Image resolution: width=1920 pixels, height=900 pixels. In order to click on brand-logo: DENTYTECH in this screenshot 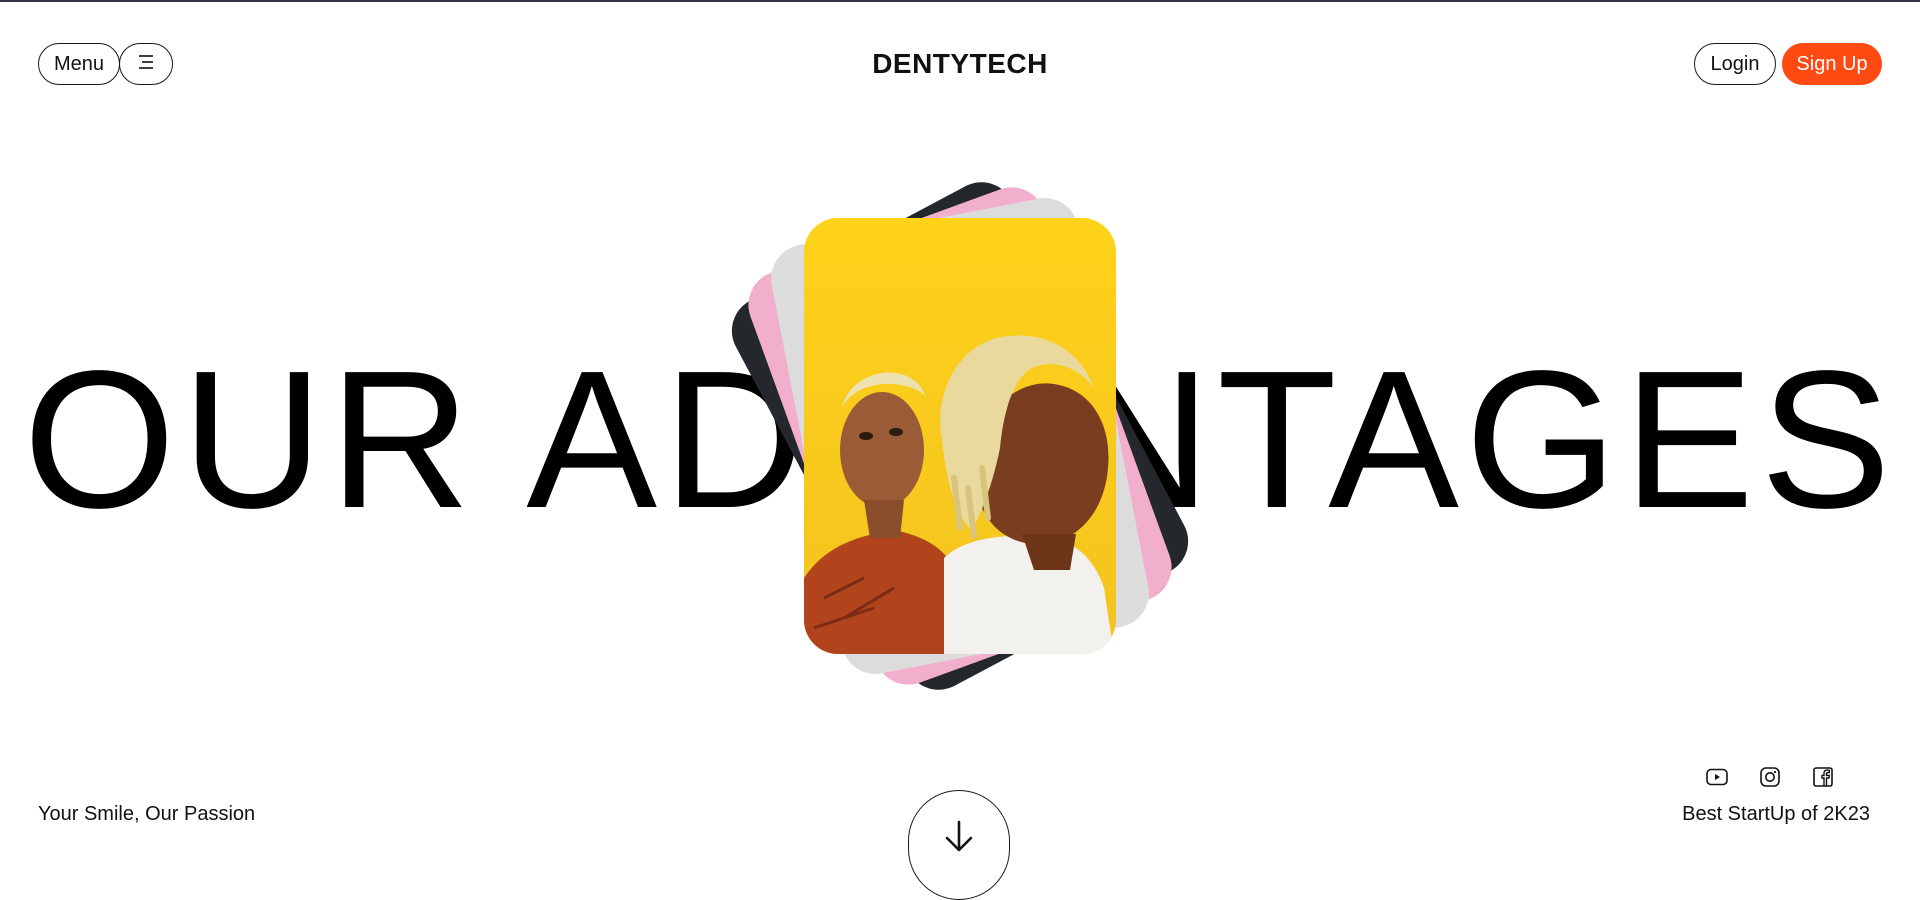, I will do `click(960, 64)`.